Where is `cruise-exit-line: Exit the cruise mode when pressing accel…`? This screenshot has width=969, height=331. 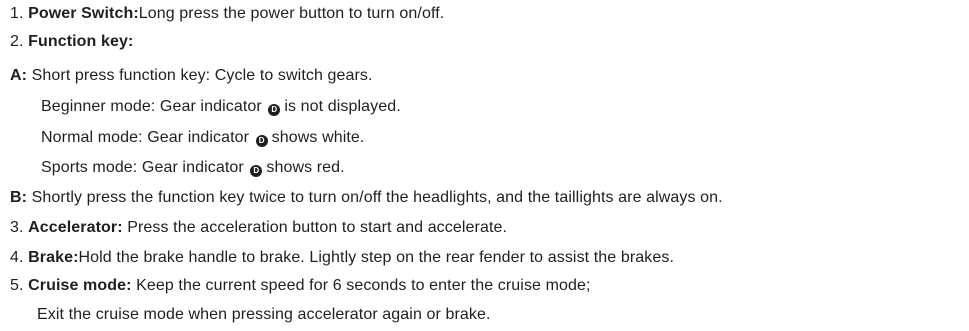 cruise-exit-line: Exit the cruise mode when pressing accel… is located at coordinates (264, 315).